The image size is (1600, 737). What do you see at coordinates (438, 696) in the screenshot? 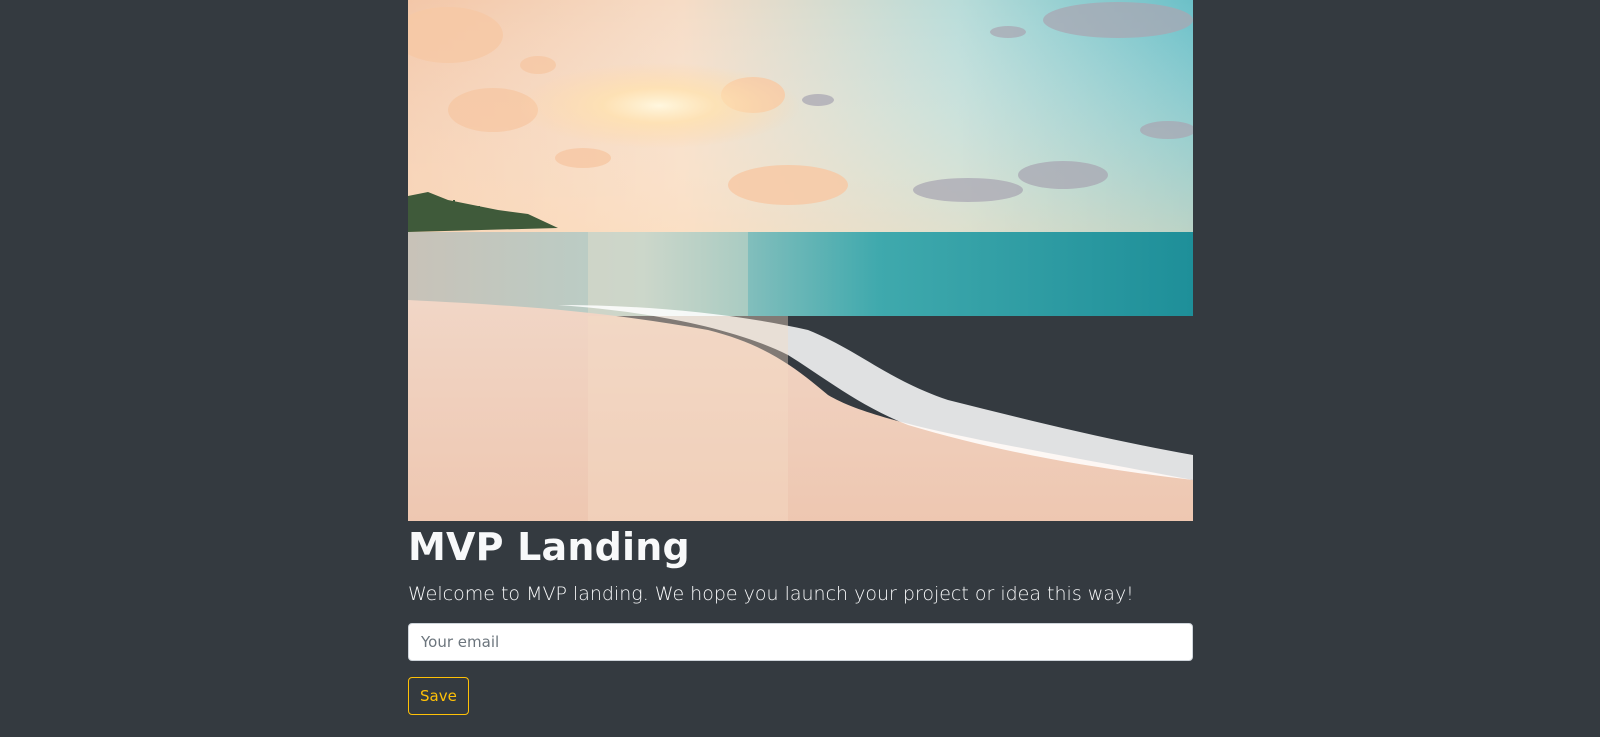
I see `save-button: Save` at bounding box center [438, 696].